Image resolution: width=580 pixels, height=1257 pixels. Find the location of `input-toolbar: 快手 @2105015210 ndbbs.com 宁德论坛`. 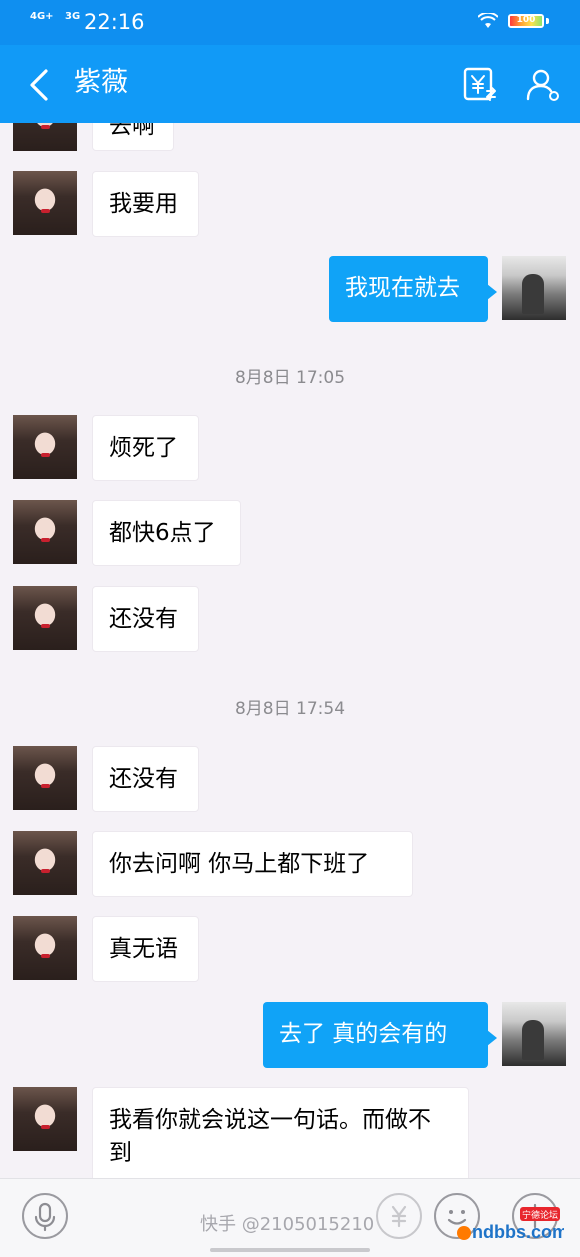

input-toolbar: 快手 @2105015210 ndbbs.com 宁德论坛 is located at coordinates (290, 1217).